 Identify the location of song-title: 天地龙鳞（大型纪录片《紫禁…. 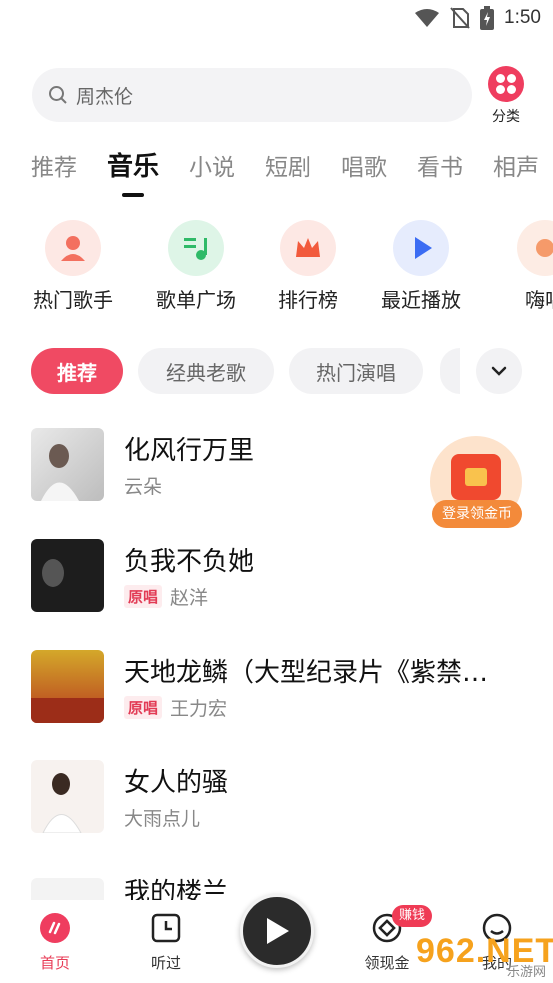
(306, 673).